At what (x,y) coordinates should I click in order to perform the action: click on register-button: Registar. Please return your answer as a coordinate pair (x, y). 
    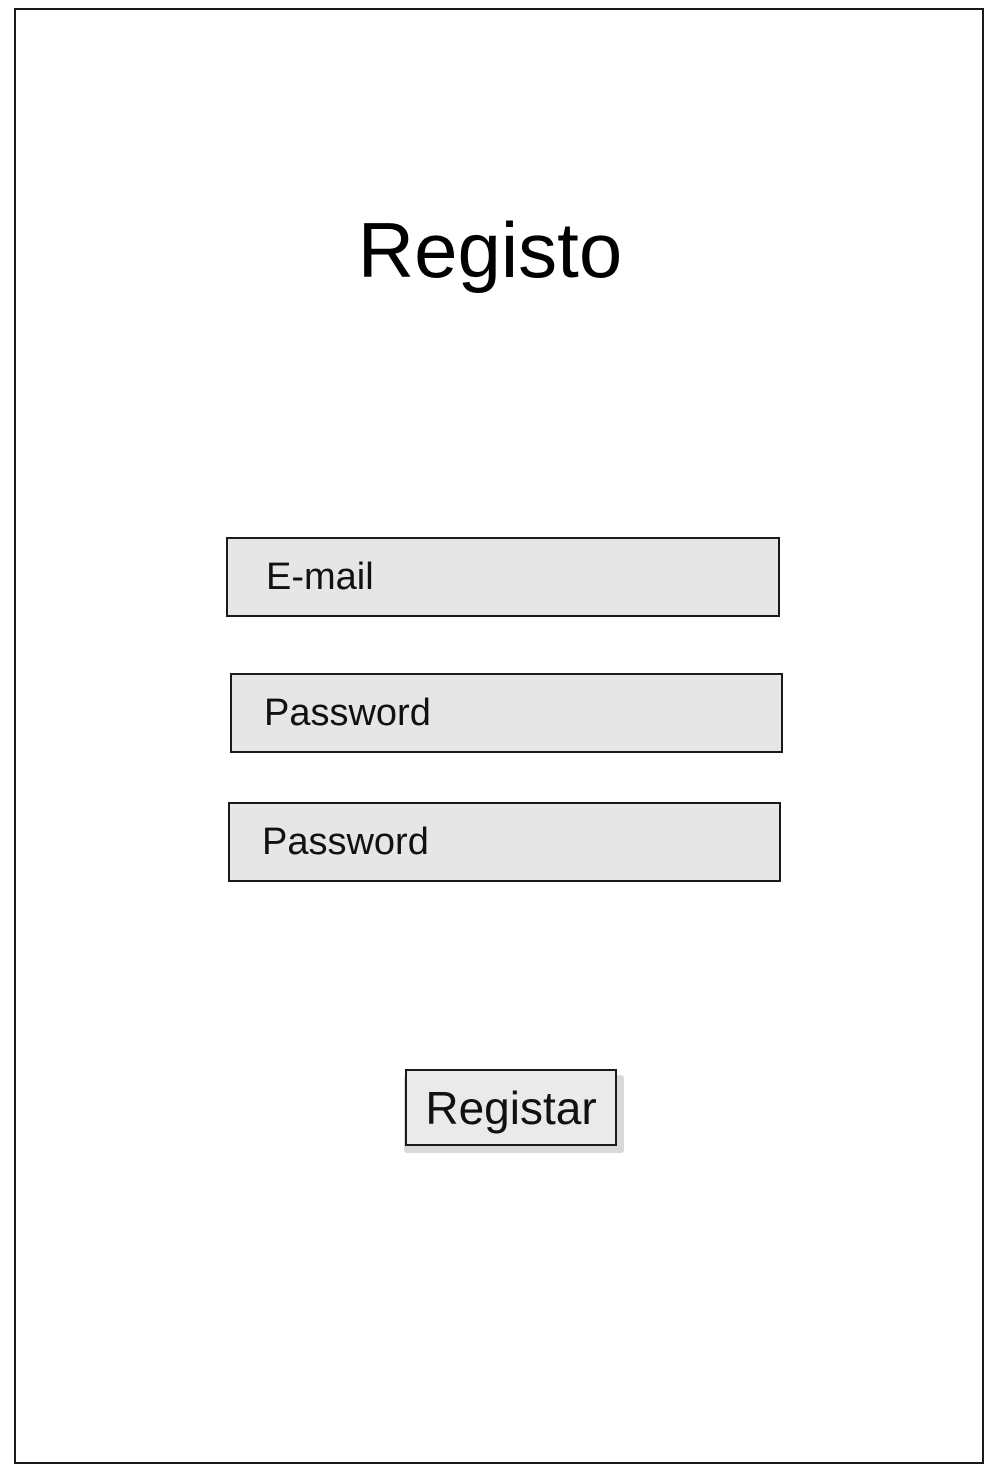
    Looking at the image, I should click on (511, 1107).